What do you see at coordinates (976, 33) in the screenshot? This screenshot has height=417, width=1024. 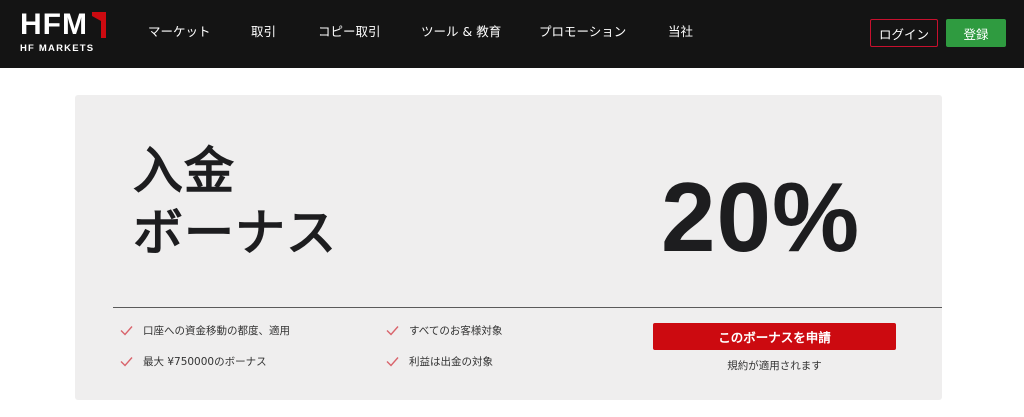 I see `register-button: 登録` at bounding box center [976, 33].